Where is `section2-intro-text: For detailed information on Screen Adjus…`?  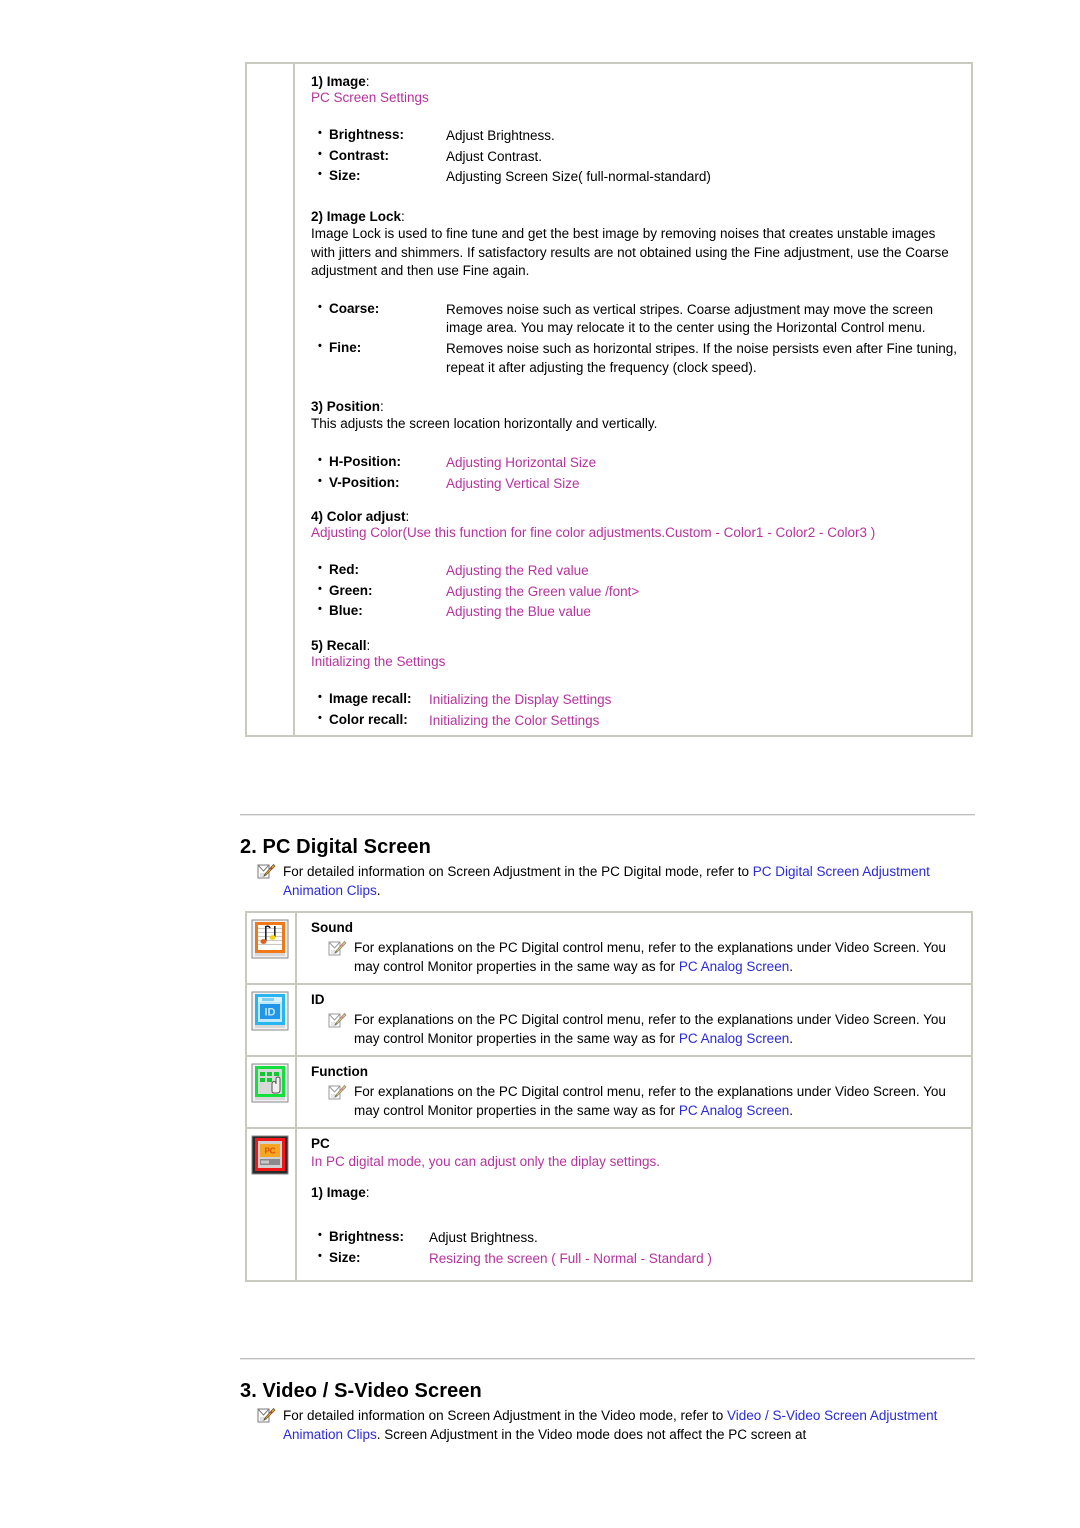 section2-intro-text: For detailed information on Screen Adjus… is located at coordinates (619, 881).